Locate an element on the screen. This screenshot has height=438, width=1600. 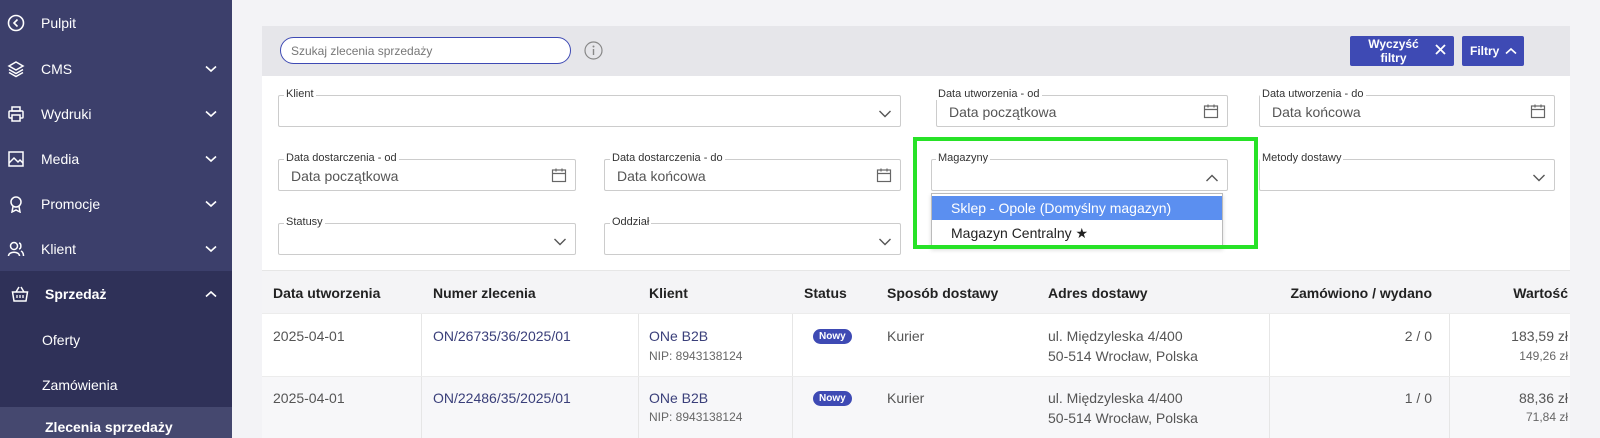
row-number: ON/26735/36/2025/01 is located at coordinates (502, 336).